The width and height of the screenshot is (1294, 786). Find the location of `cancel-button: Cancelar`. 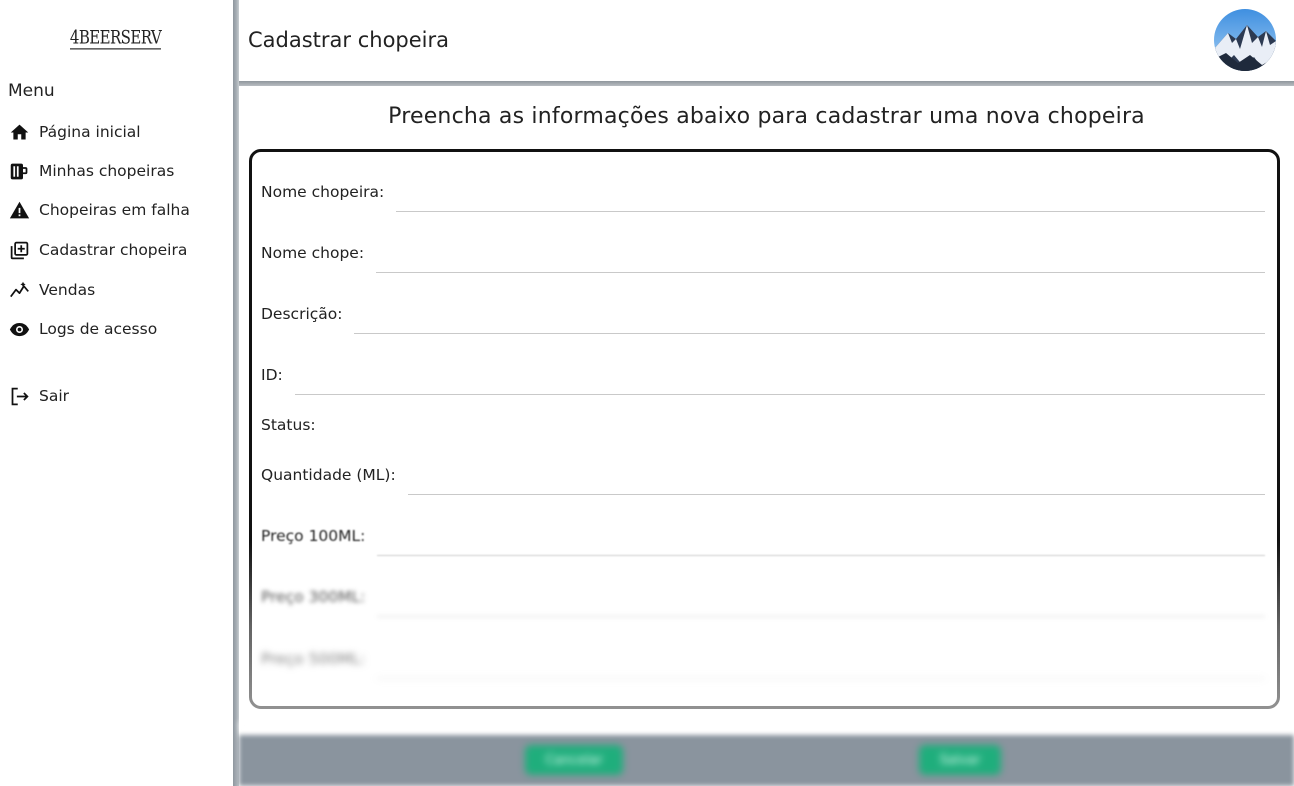

cancel-button: Cancelar is located at coordinates (574, 760).